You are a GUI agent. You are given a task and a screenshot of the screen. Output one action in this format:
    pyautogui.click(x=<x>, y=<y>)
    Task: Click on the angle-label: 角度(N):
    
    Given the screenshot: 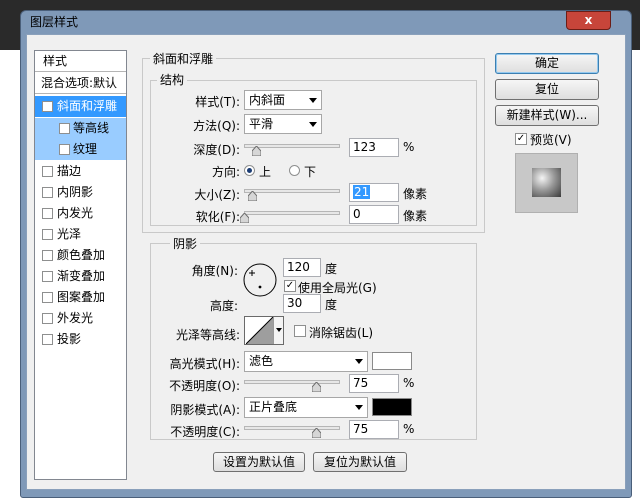 What is the action you would take?
    pyautogui.click(x=214, y=271)
    